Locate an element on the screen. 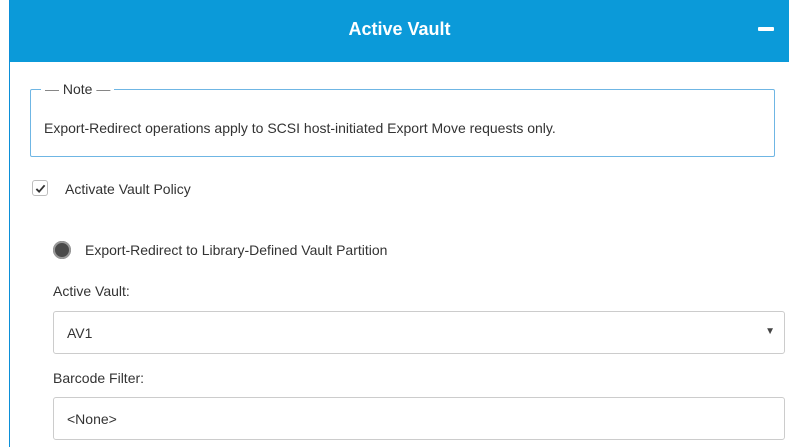 This screenshot has height=447, width=789. active-vault-label: Active Vault: is located at coordinates (91, 291).